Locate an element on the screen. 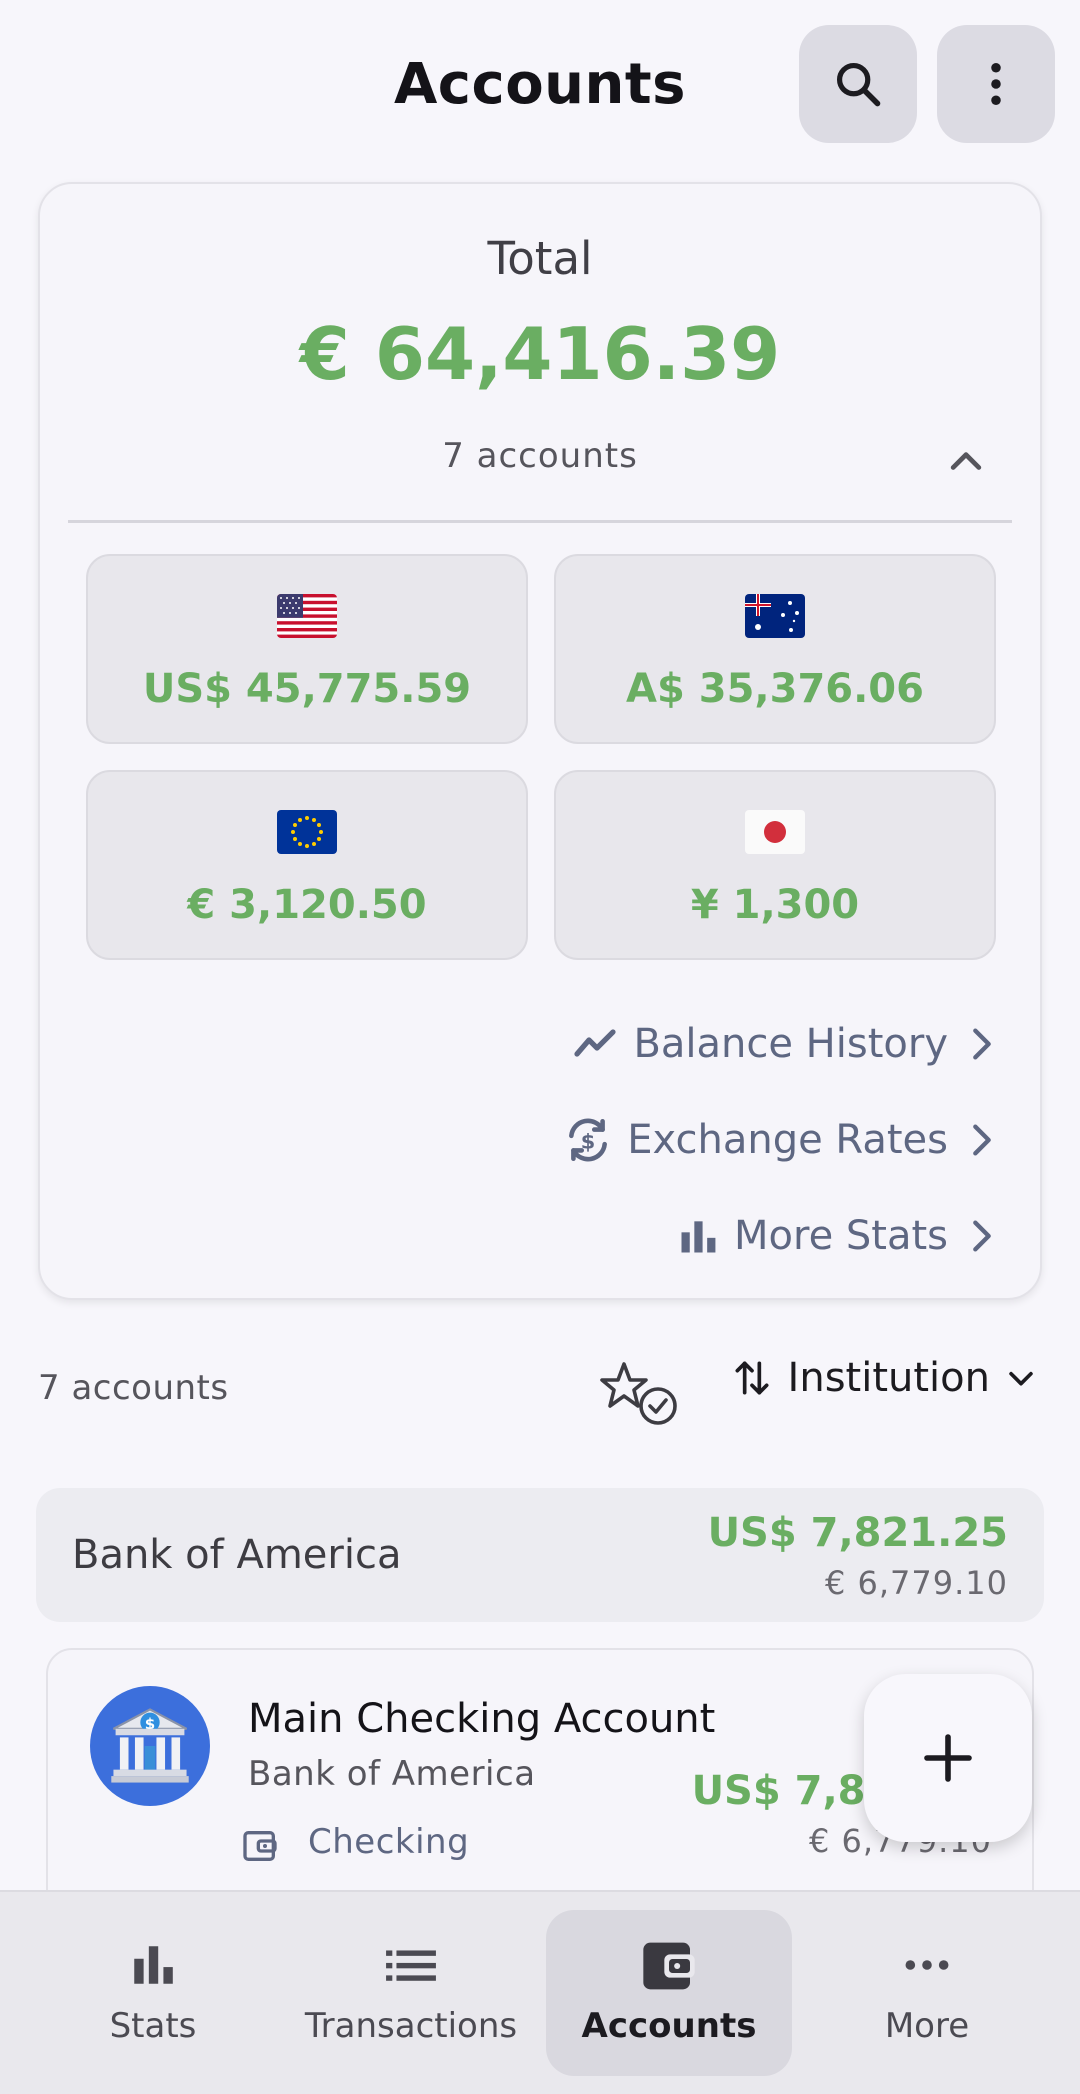 The height and width of the screenshot is (2094, 1080). more-vertical-icon is located at coordinates (996, 84).